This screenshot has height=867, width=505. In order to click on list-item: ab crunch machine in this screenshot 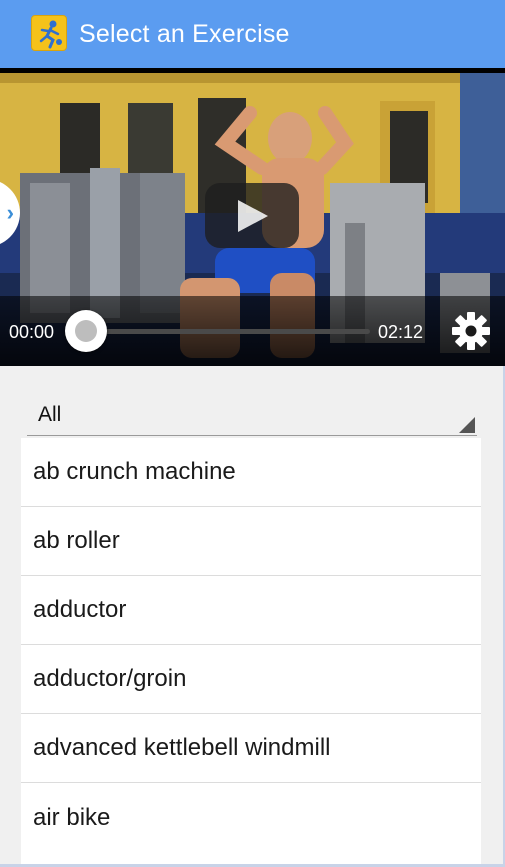, I will do `click(251, 472)`.